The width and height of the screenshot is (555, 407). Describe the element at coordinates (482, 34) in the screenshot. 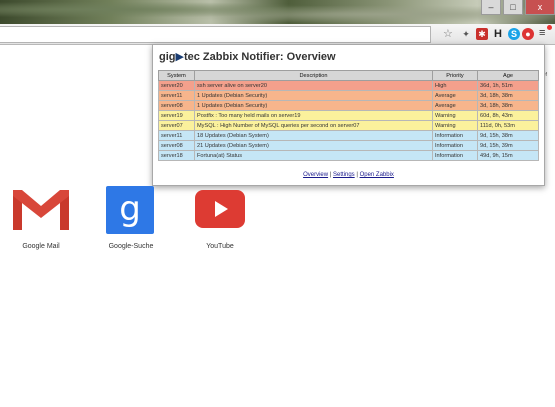

I see `lastpass-icon: ✱` at that location.